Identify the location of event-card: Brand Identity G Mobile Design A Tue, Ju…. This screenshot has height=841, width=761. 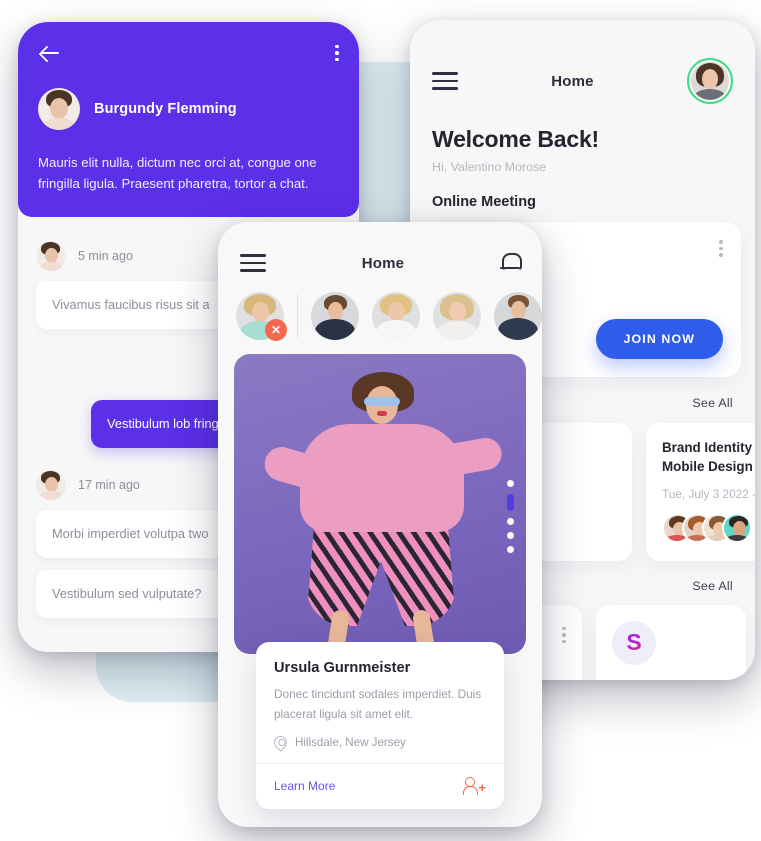
(700, 492).